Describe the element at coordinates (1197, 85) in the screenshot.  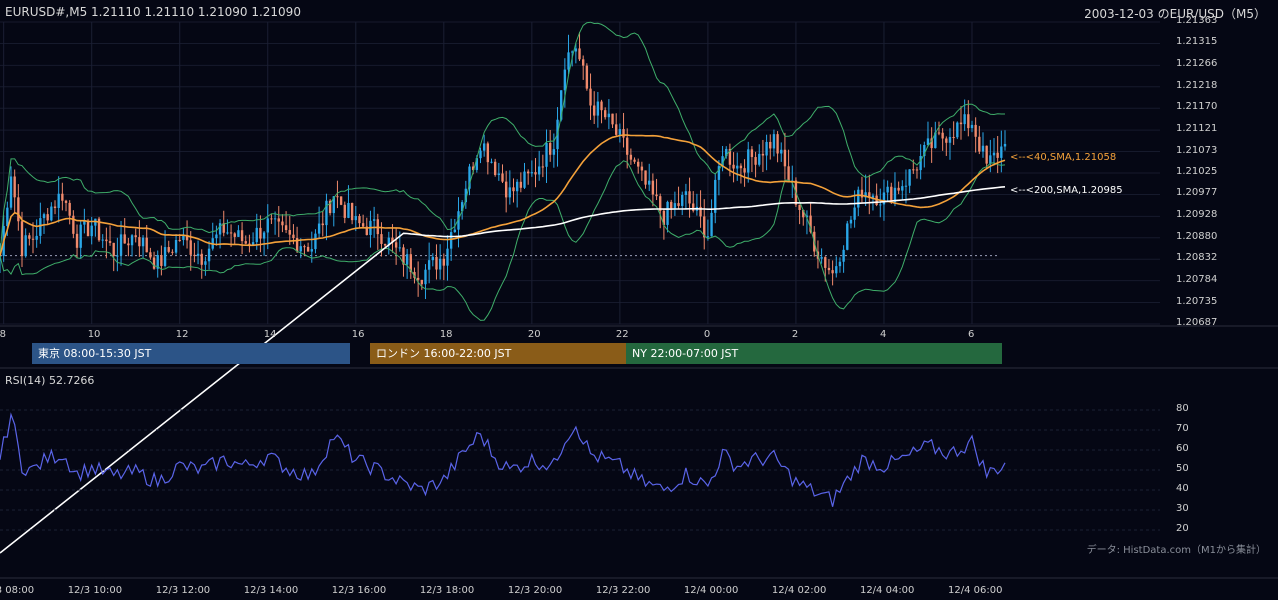
I see `price-tick-label: 1.21218` at that location.